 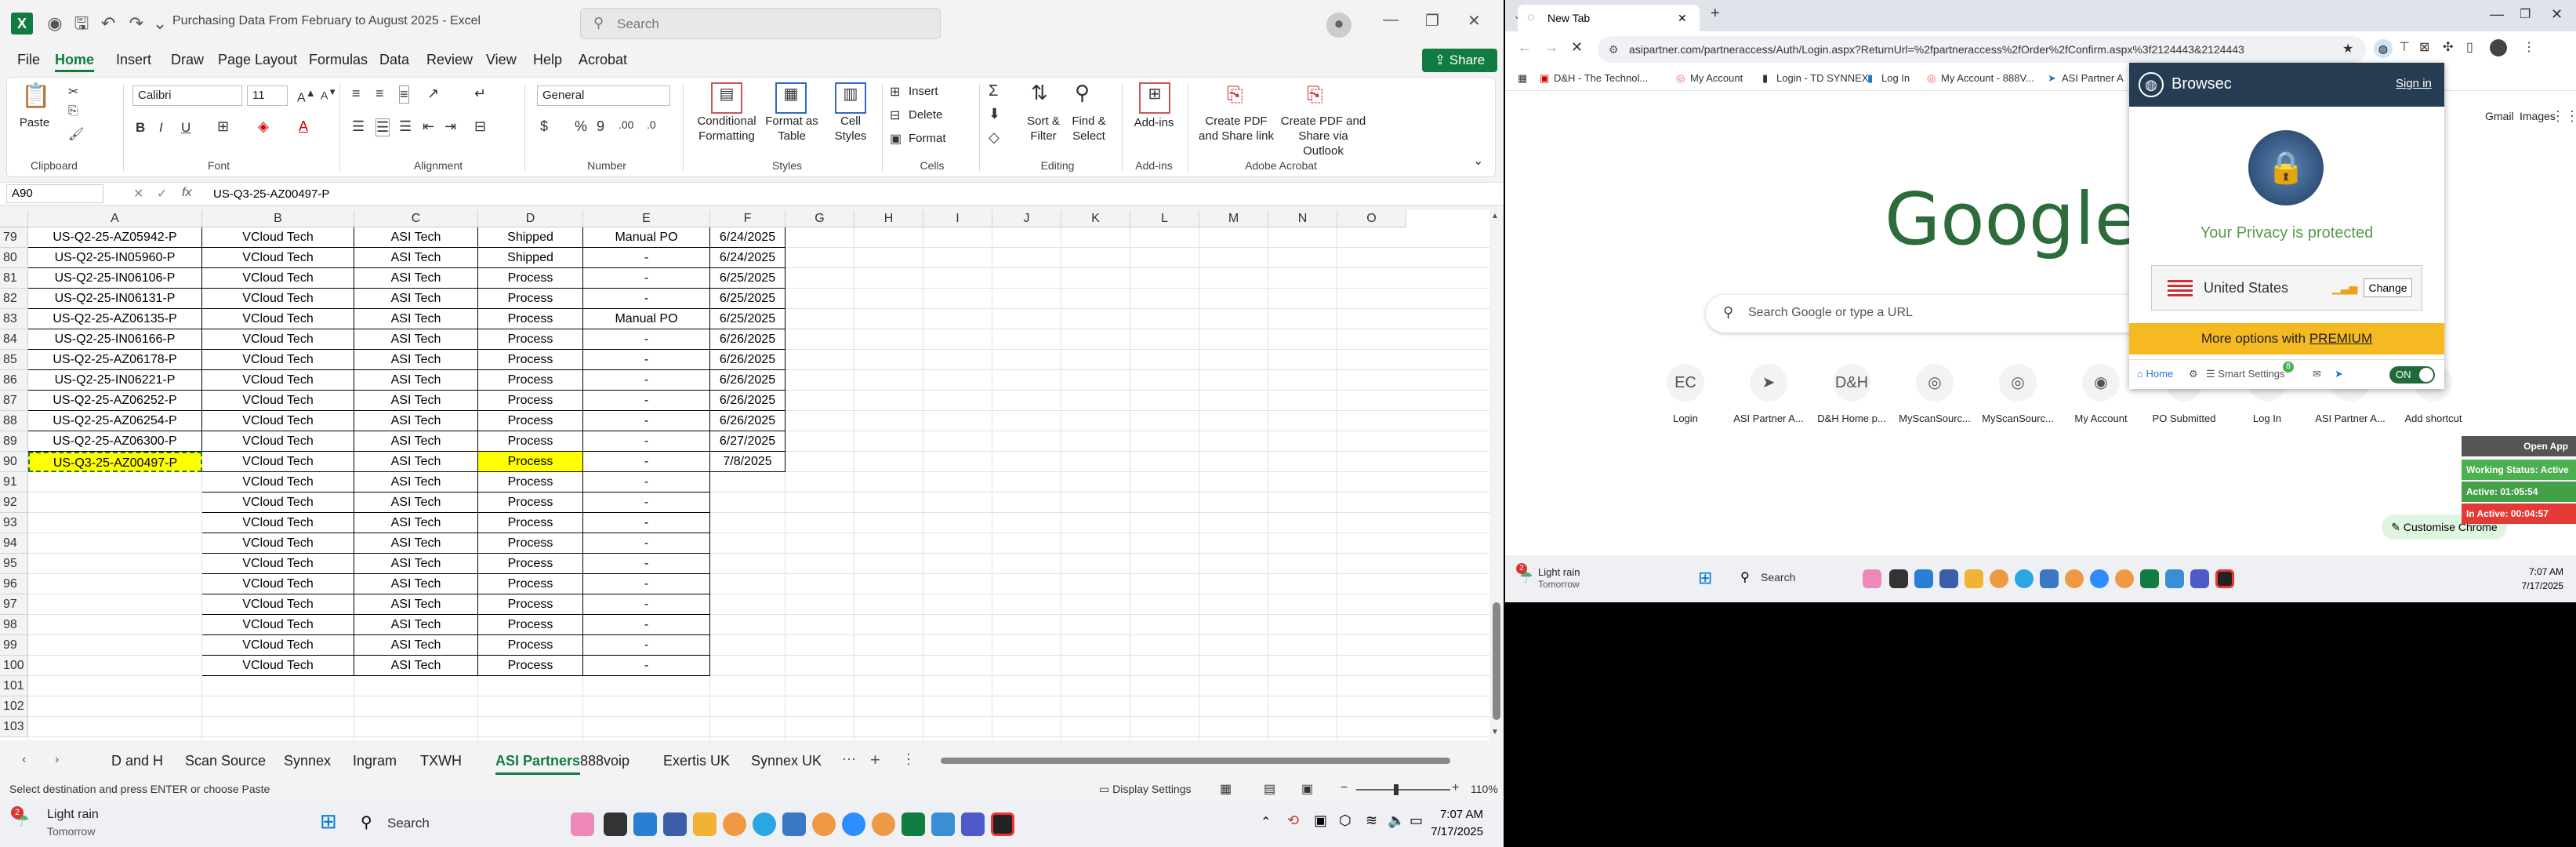 What do you see at coordinates (1577, 47) in the screenshot?
I see `stop-icon: ✕` at bounding box center [1577, 47].